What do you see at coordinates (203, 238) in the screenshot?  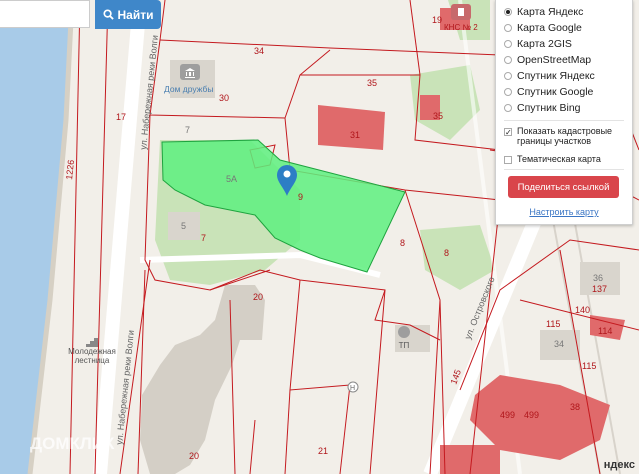 I see `parcel-number: 7` at bounding box center [203, 238].